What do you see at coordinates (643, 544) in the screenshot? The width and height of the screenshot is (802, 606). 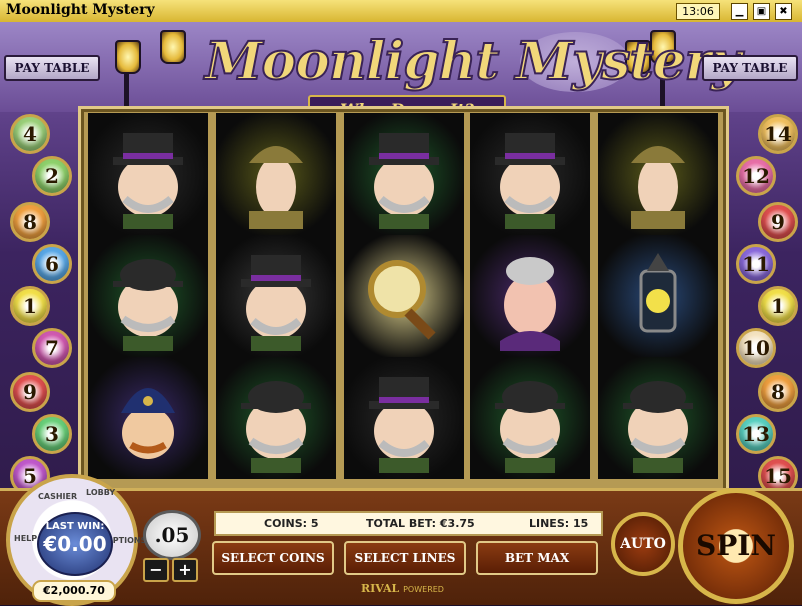 I see `auto-button: AUTO` at bounding box center [643, 544].